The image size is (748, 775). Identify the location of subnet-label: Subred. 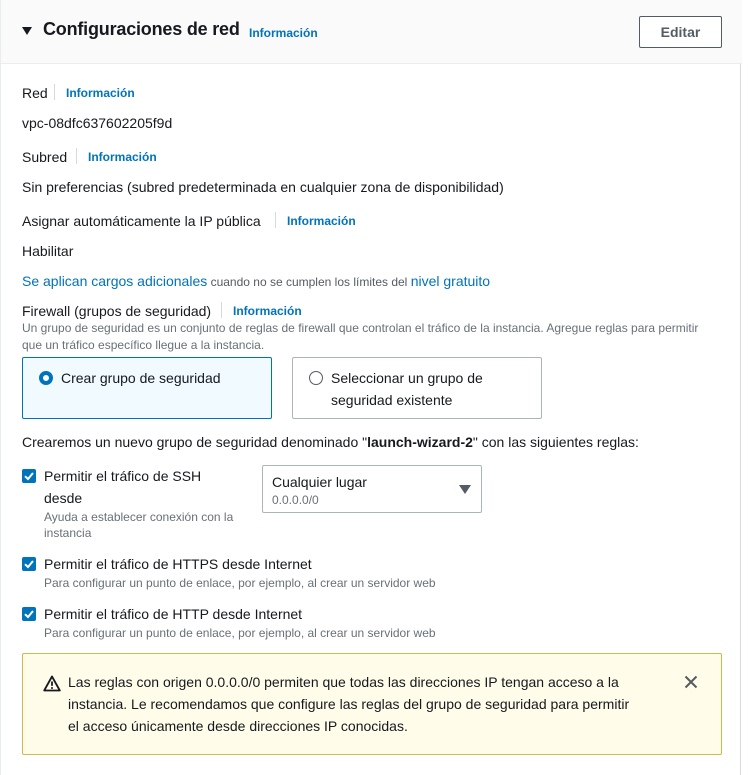
(45, 157).